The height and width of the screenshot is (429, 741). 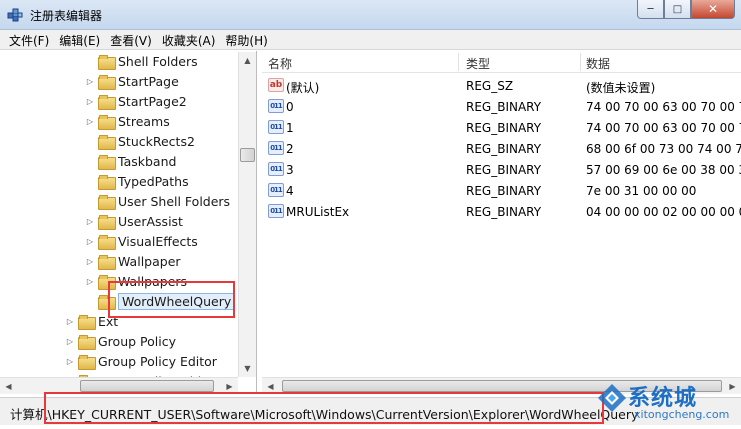 What do you see at coordinates (174, 201) in the screenshot?
I see `tree-item-label: User Shell Folders` at bounding box center [174, 201].